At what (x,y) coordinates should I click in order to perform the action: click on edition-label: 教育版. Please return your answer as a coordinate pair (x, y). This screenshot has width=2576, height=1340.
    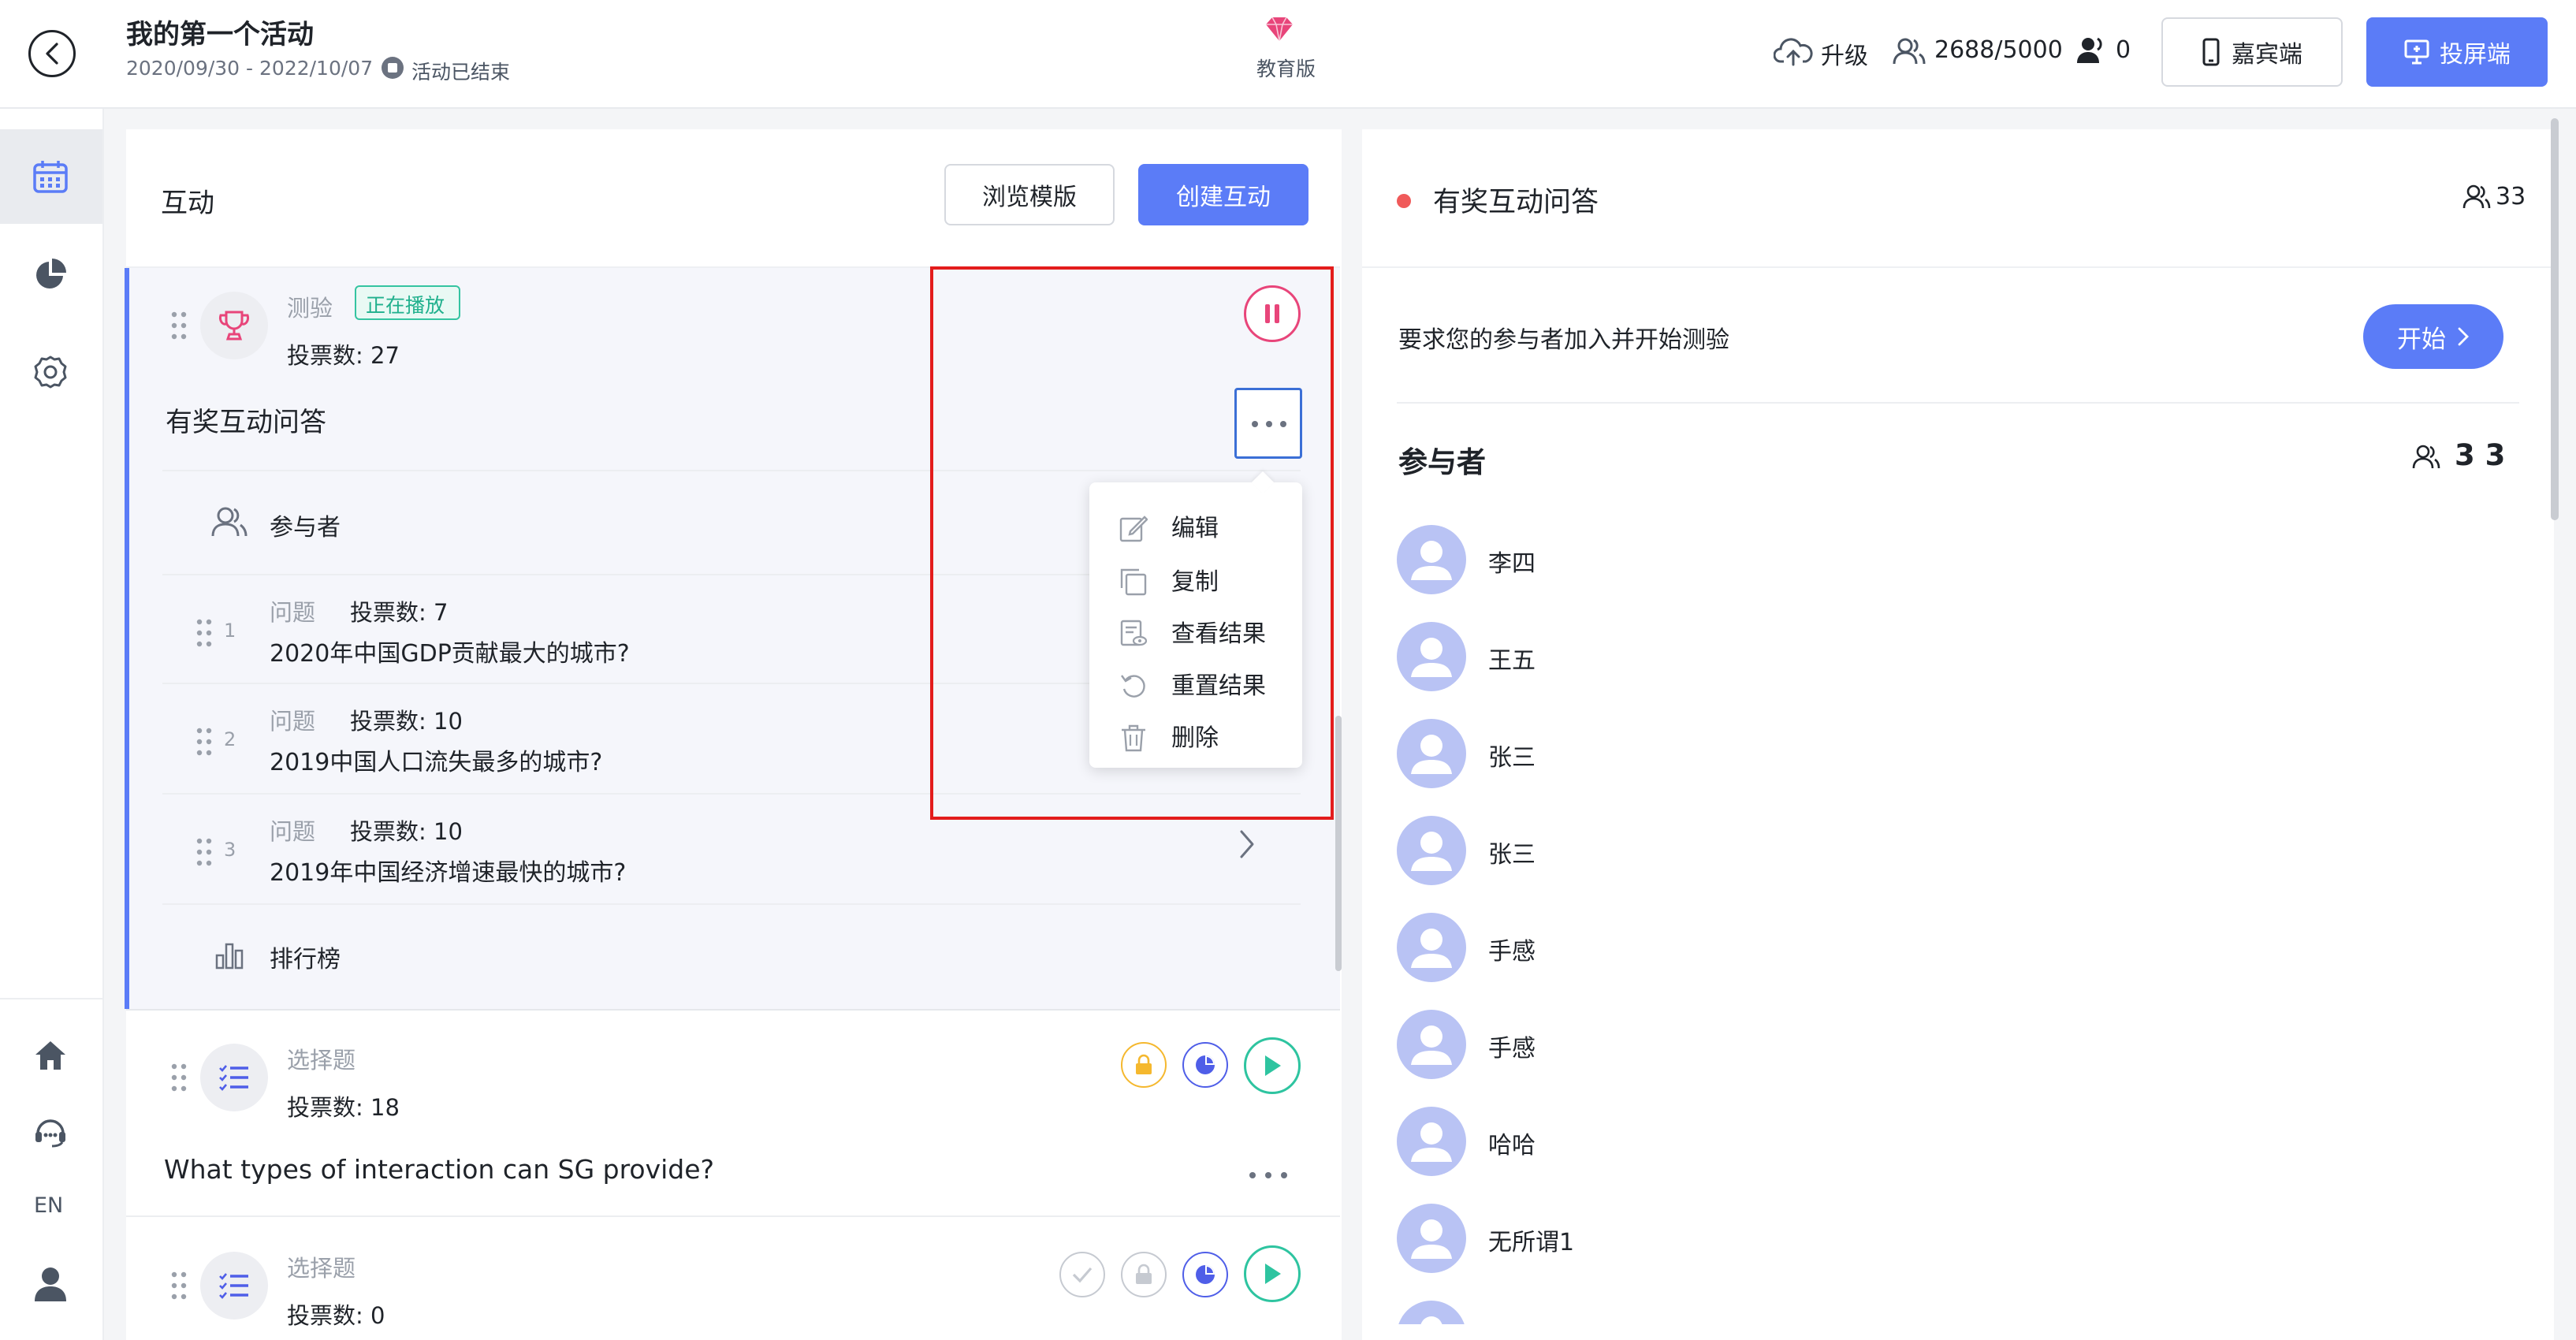
    Looking at the image, I should click on (1286, 69).